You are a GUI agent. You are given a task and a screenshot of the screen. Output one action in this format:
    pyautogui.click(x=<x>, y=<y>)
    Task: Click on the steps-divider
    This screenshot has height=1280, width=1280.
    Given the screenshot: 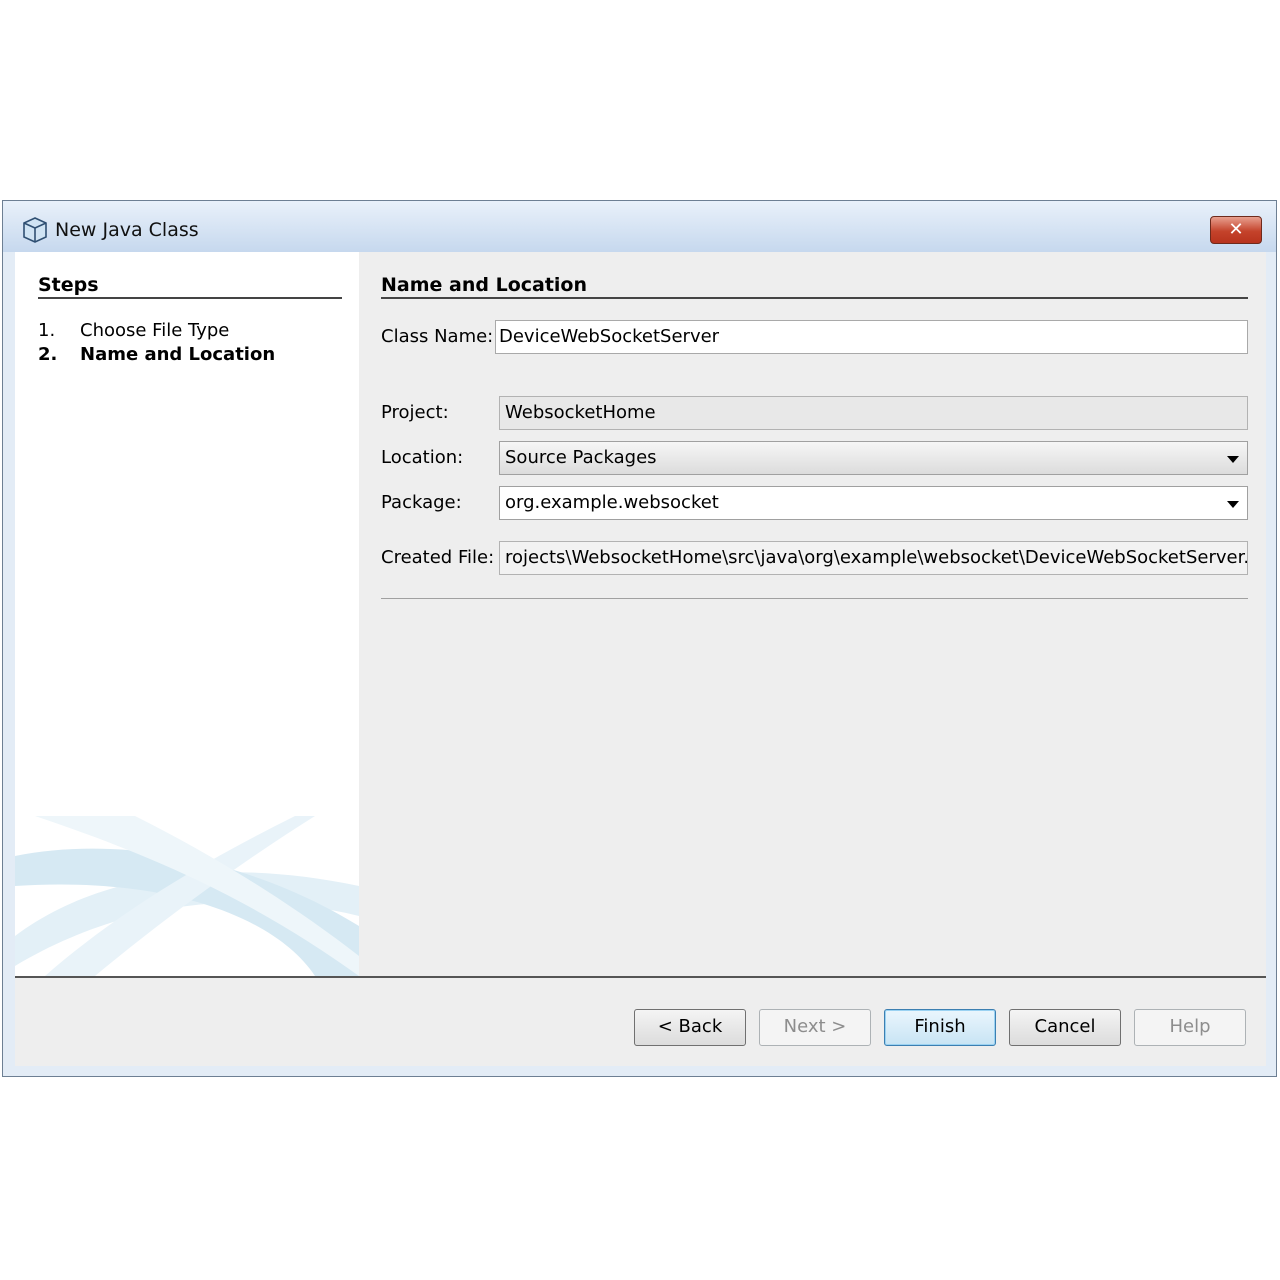 What is the action you would take?
    pyautogui.click(x=190, y=298)
    